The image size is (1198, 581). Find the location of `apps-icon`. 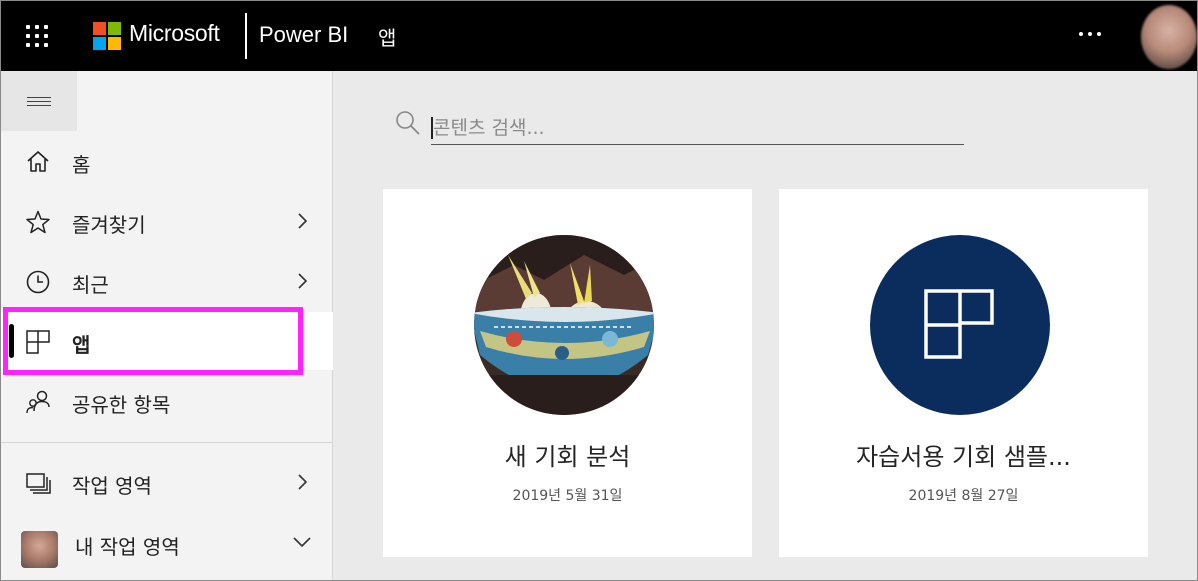

apps-icon is located at coordinates (959, 324).